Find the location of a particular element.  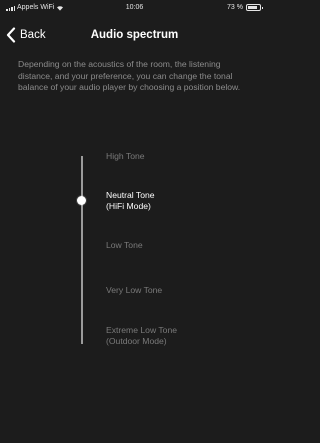

tone-slider-track is located at coordinates (82, 250).